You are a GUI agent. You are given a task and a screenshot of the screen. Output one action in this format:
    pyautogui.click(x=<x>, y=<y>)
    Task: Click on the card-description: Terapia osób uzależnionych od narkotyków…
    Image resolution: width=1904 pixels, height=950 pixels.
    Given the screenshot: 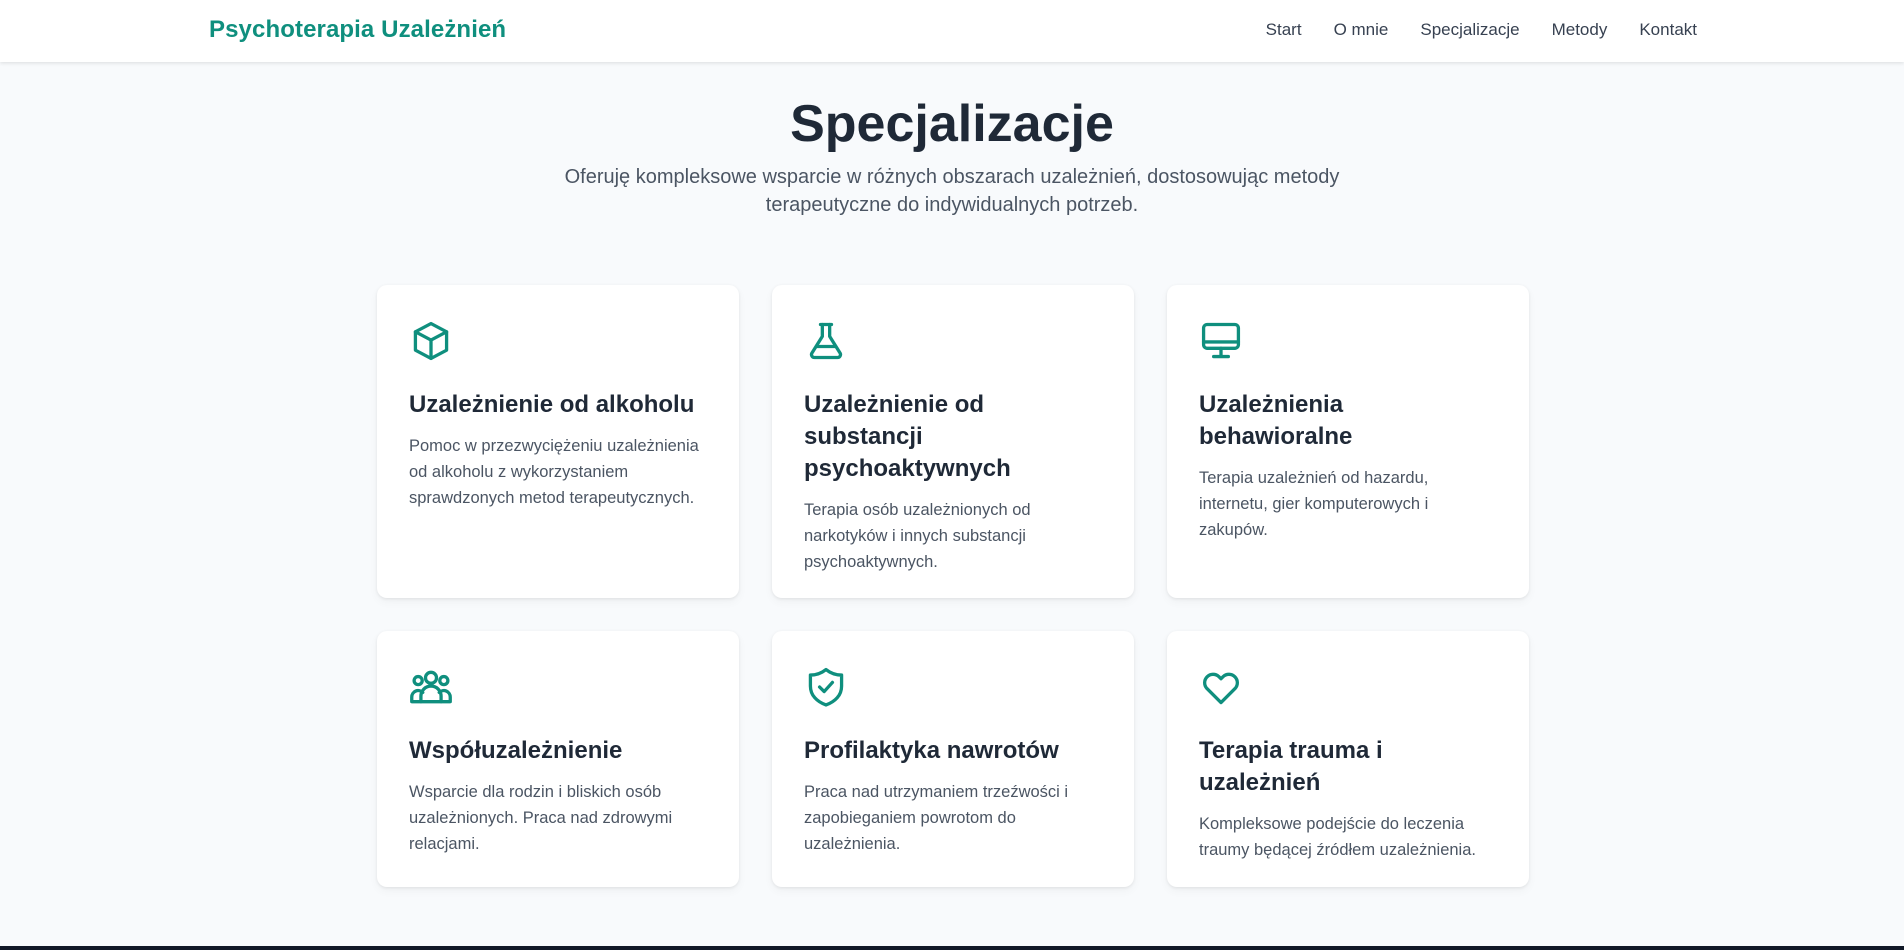 What is the action you would take?
    pyautogui.click(x=917, y=536)
    